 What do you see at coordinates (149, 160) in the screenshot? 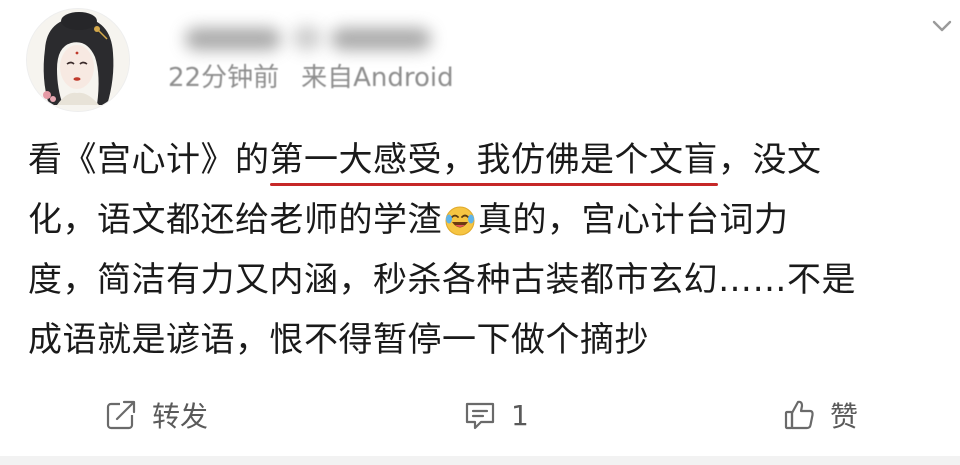
I see `content-text: 看《宫心计》的` at bounding box center [149, 160].